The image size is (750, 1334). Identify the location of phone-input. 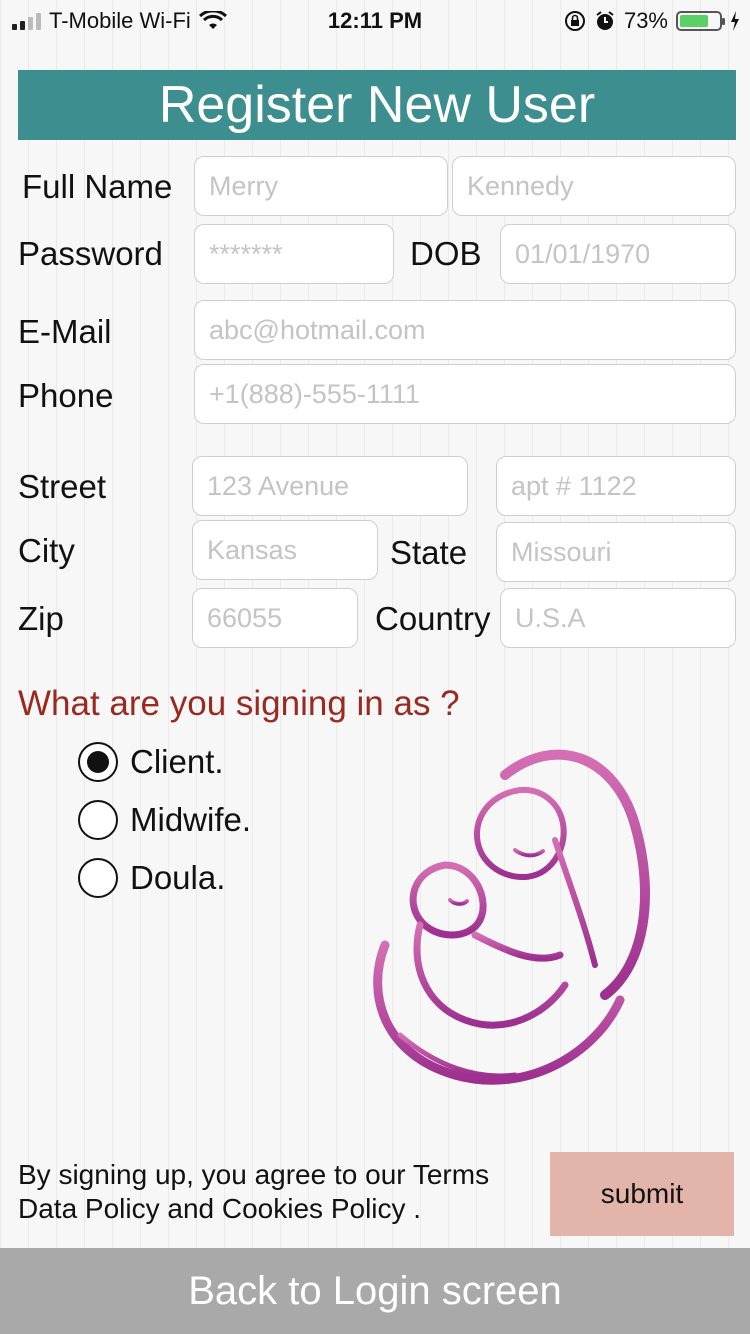
(465, 394).